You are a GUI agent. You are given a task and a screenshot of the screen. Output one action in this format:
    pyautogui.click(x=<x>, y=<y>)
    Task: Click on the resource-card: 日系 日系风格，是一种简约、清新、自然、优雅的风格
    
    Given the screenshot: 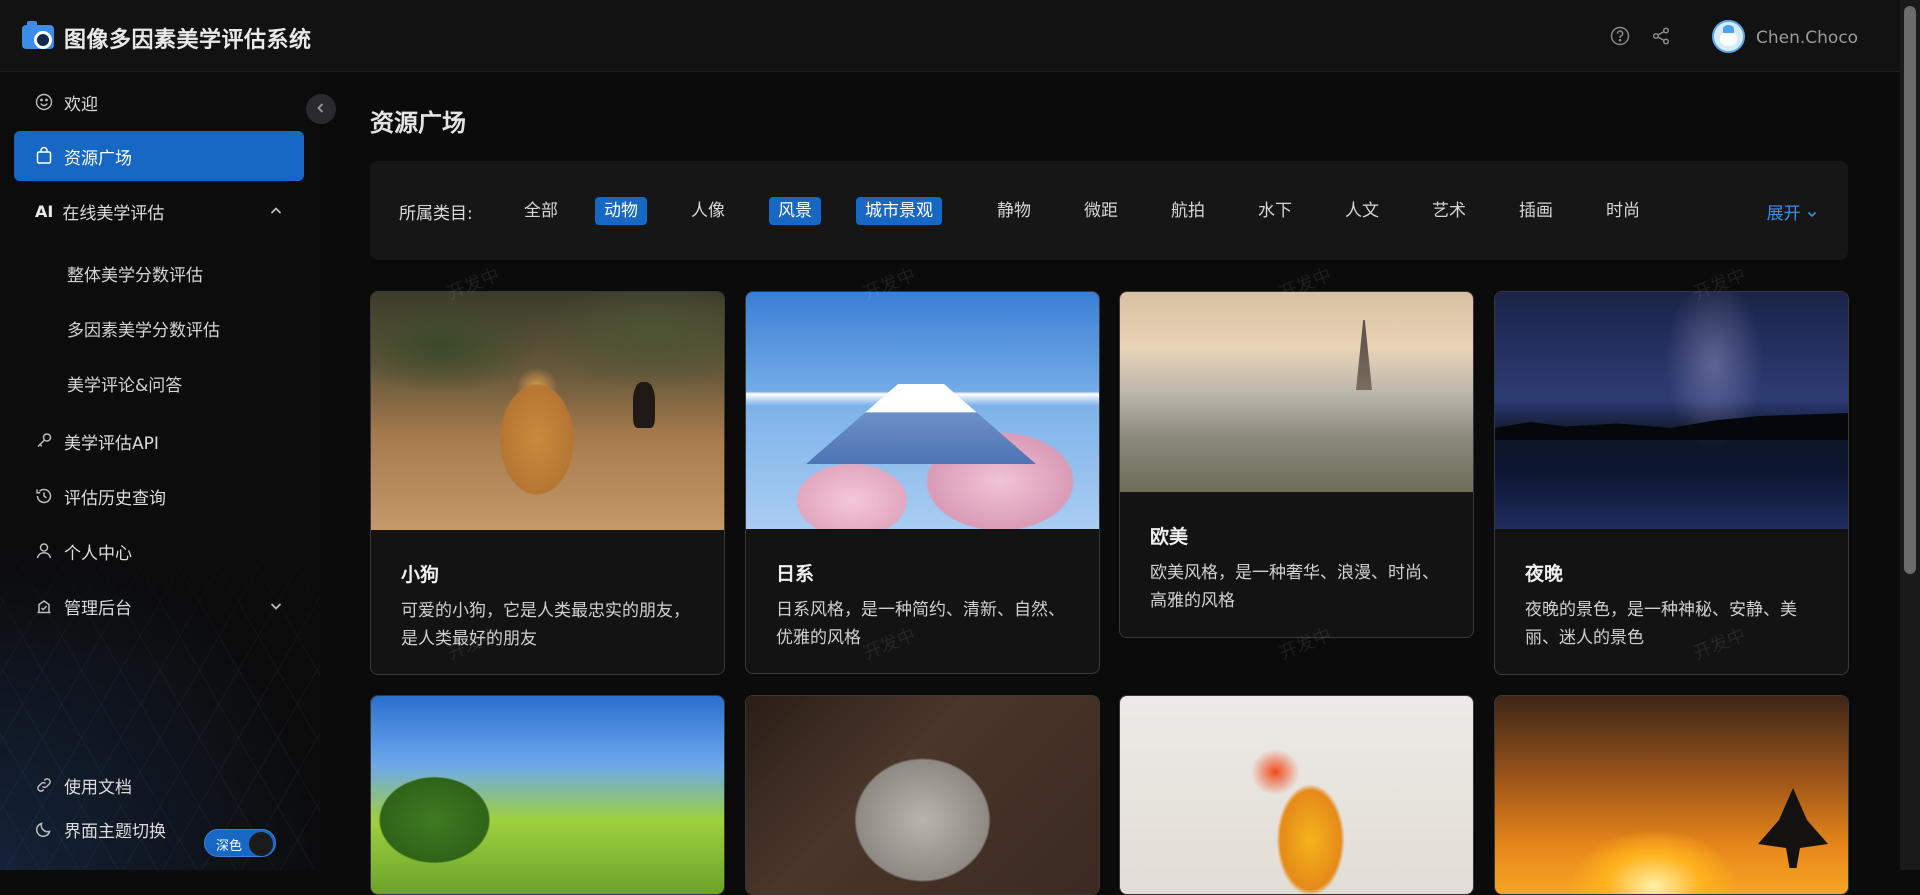 What is the action you would take?
    pyautogui.click(x=922, y=482)
    